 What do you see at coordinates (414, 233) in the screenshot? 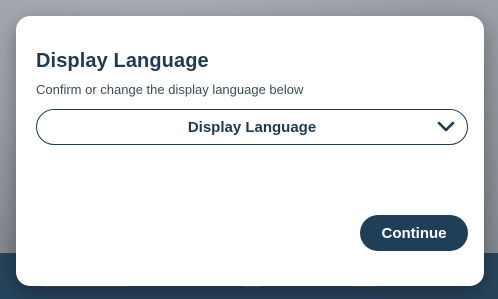
I see `continue-button: Continue` at bounding box center [414, 233].